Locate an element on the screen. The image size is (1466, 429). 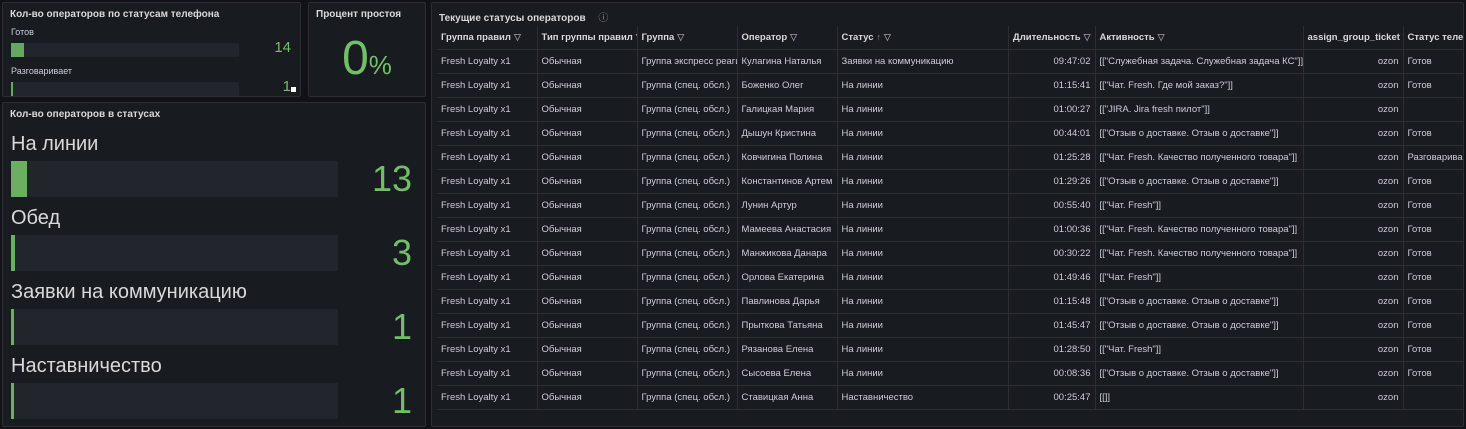
status-value: 13 is located at coordinates (391, 178).